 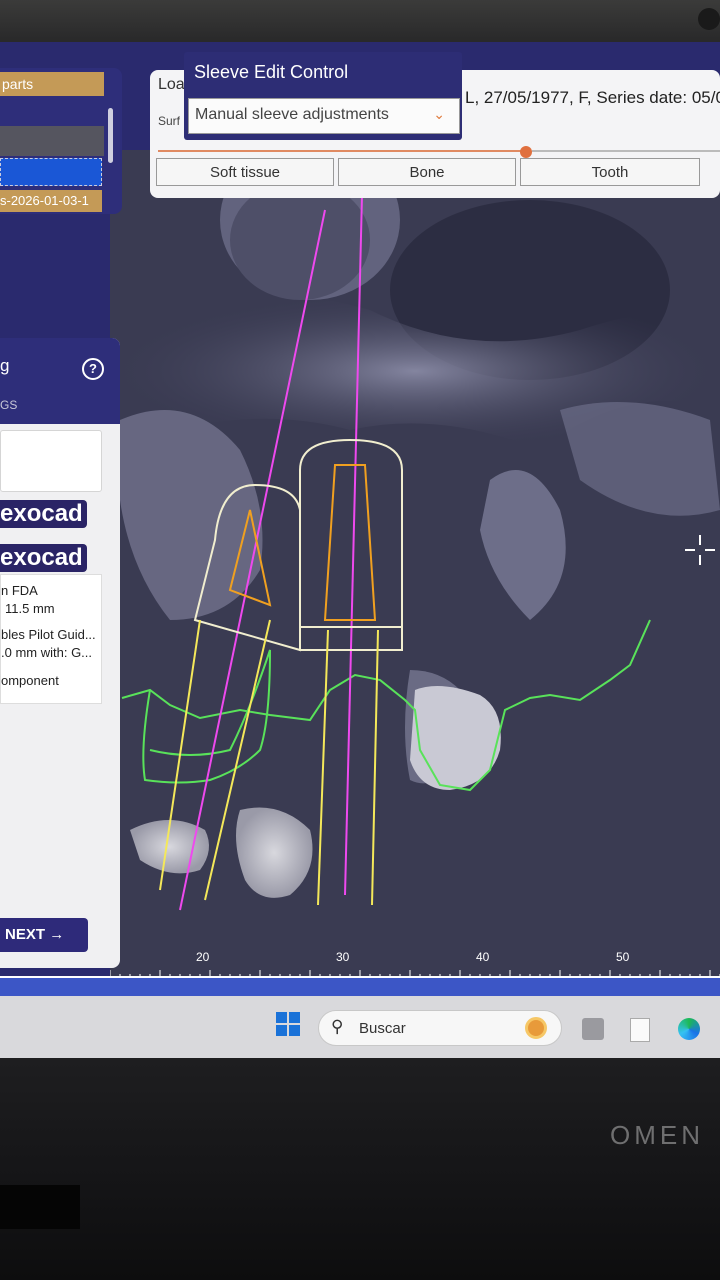 I want to click on file-icon, so click(x=640, y=1030).